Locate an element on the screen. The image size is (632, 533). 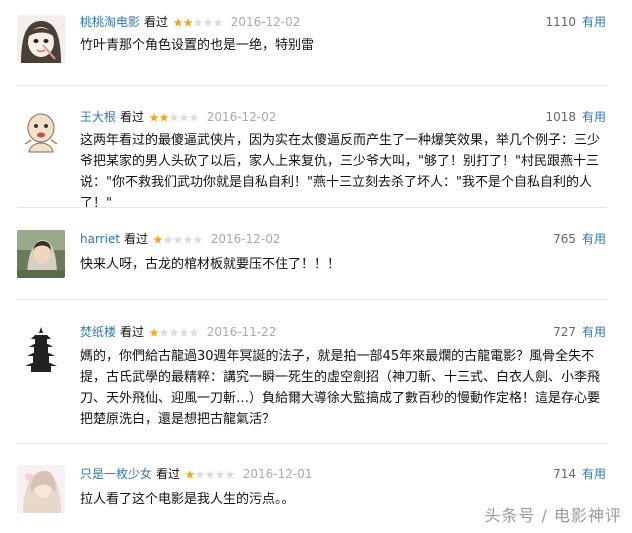
author-link: harriet is located at coordinates (100, 239).